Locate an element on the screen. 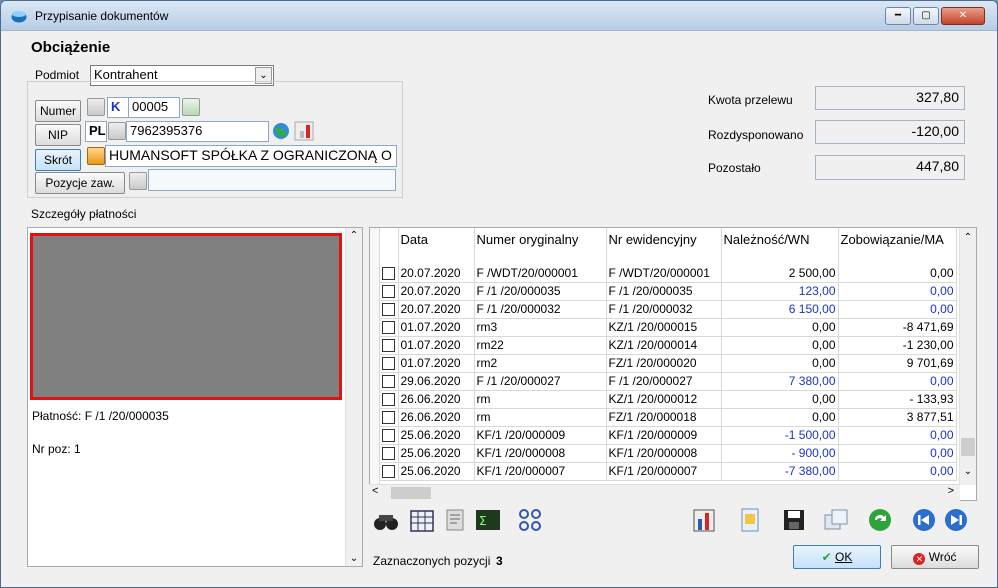 This screenshot has width=998, height=588. network-icon is located at coordinates (530, 520).